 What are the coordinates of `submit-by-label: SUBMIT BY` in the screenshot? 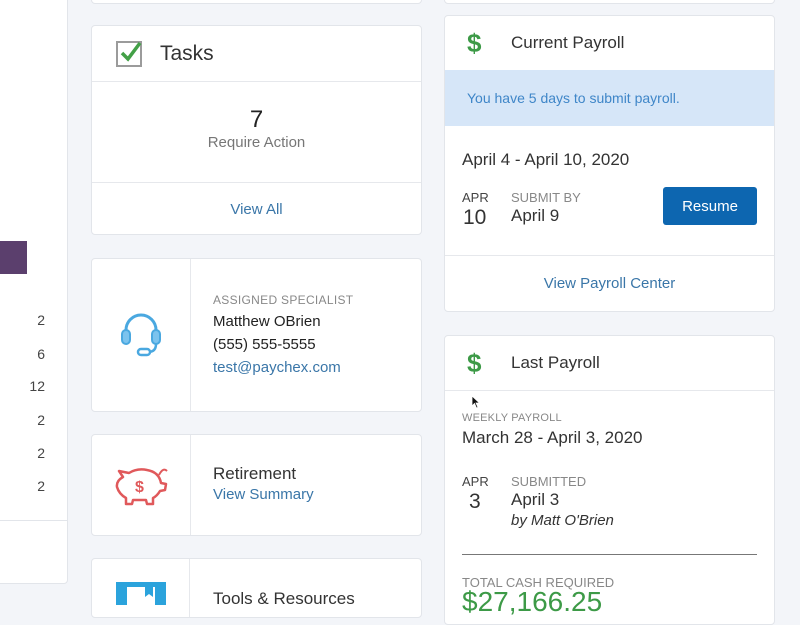 It's located at (546, 197).